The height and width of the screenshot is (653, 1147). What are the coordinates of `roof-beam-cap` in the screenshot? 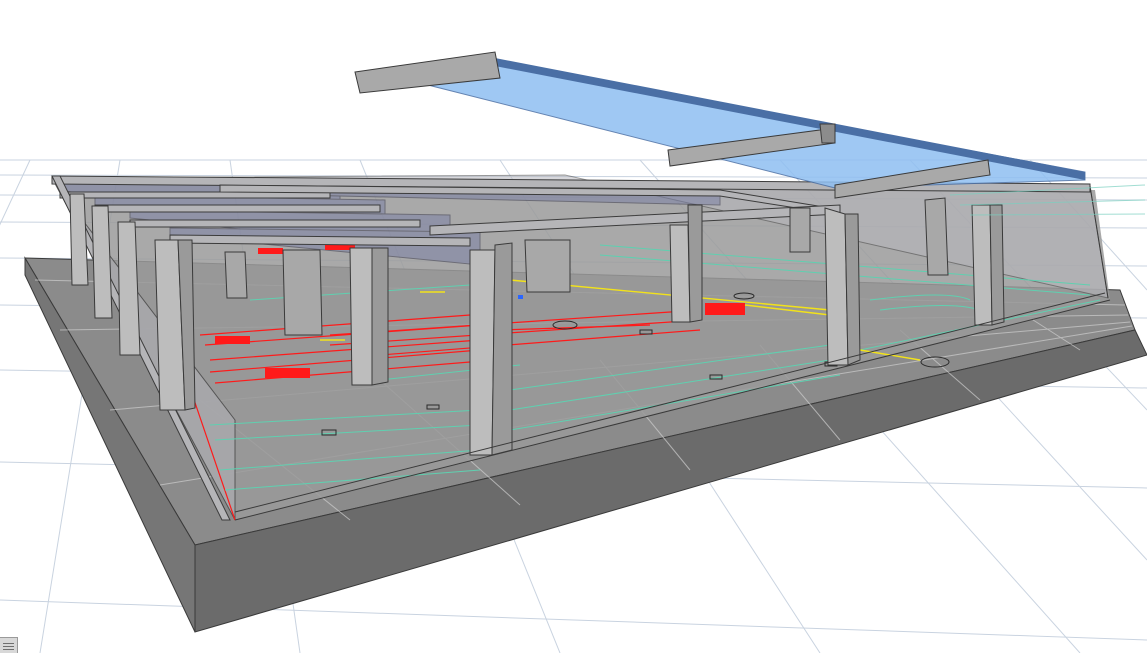 It's located at (827, 133).